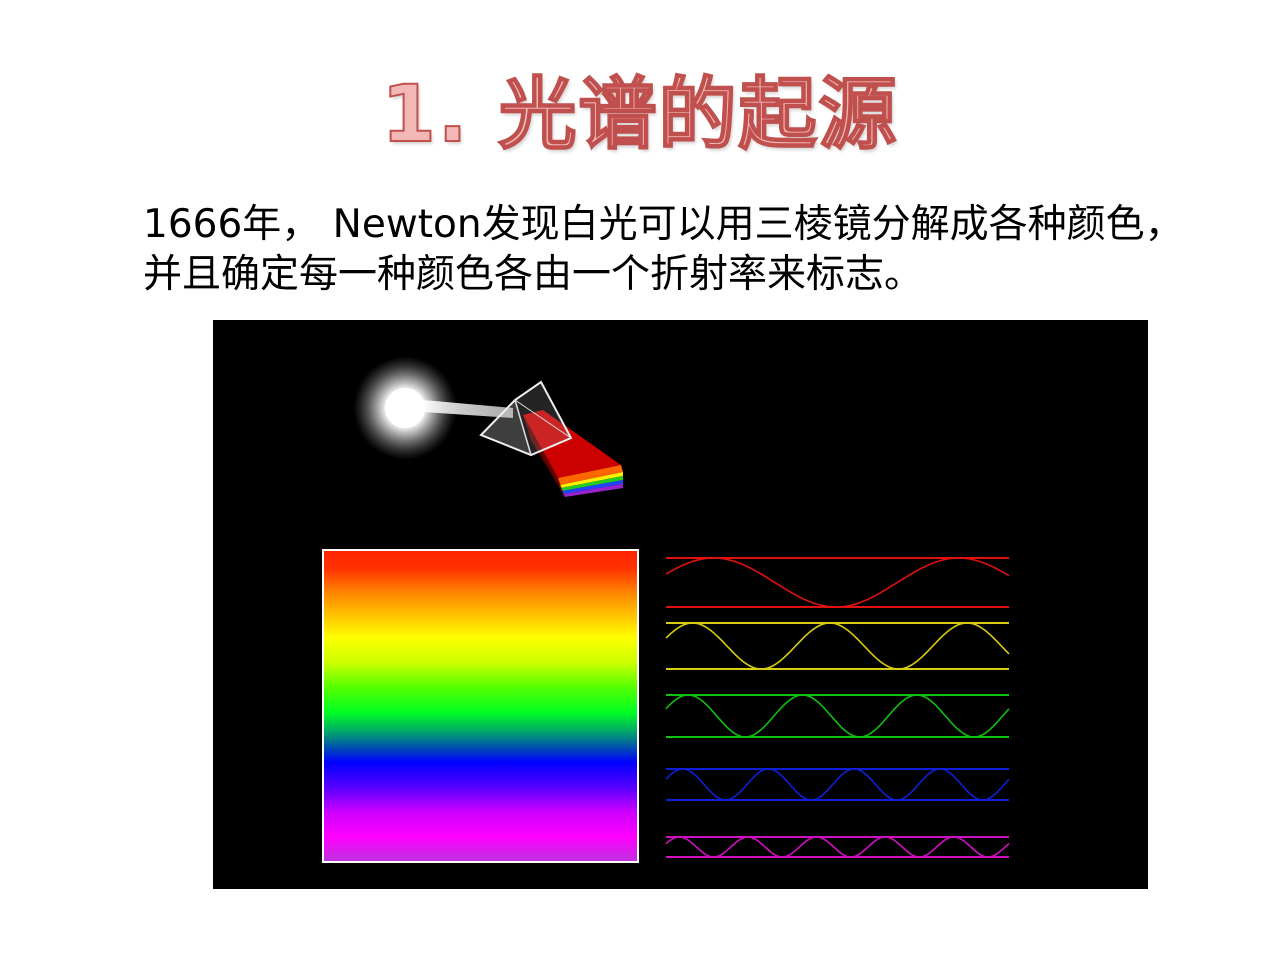  I want to click on prism-icon, so click(526, 418).